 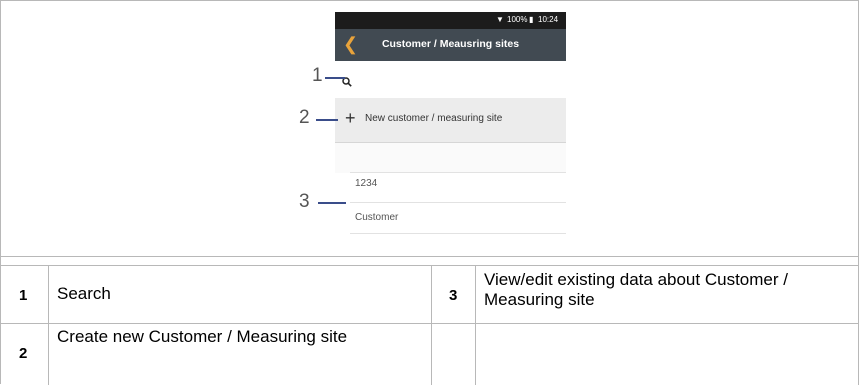 I want to click on legend-number: 1, so click(x=23, y=295).